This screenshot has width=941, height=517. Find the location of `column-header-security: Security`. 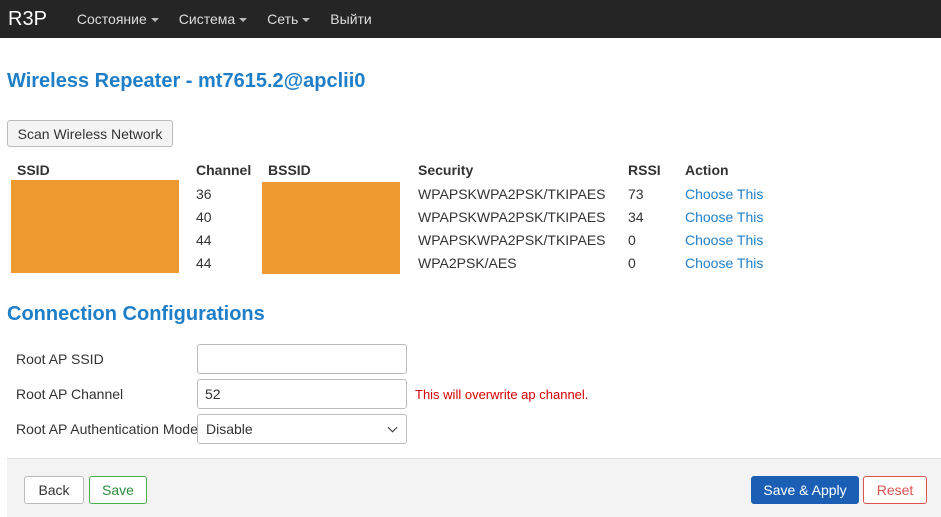

column-header-security: Security is located at coordinates (446, 170).